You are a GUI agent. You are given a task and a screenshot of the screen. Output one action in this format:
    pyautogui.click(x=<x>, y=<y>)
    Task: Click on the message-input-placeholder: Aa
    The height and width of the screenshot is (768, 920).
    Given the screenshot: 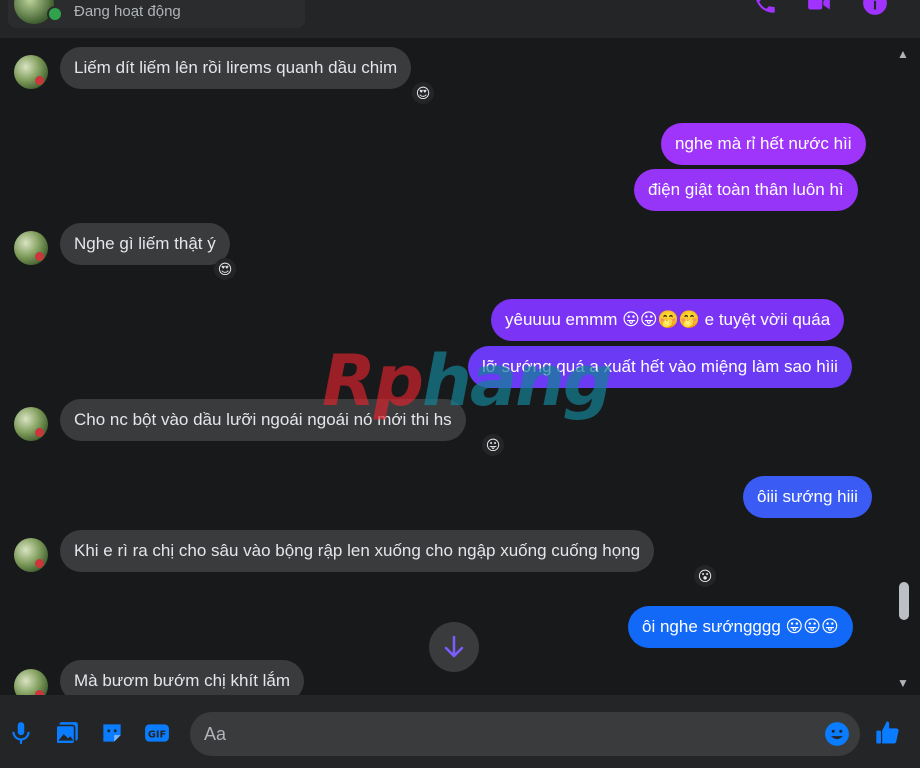 What is the action you would take?
    pyautogui.click(x=215, y=734)
    